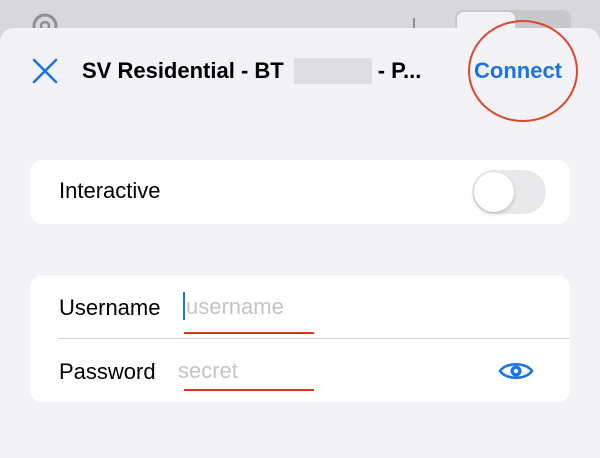 The height and width of the screenshot is (458, 600). I want to click on username-annotation-underline, so click(249, 333).